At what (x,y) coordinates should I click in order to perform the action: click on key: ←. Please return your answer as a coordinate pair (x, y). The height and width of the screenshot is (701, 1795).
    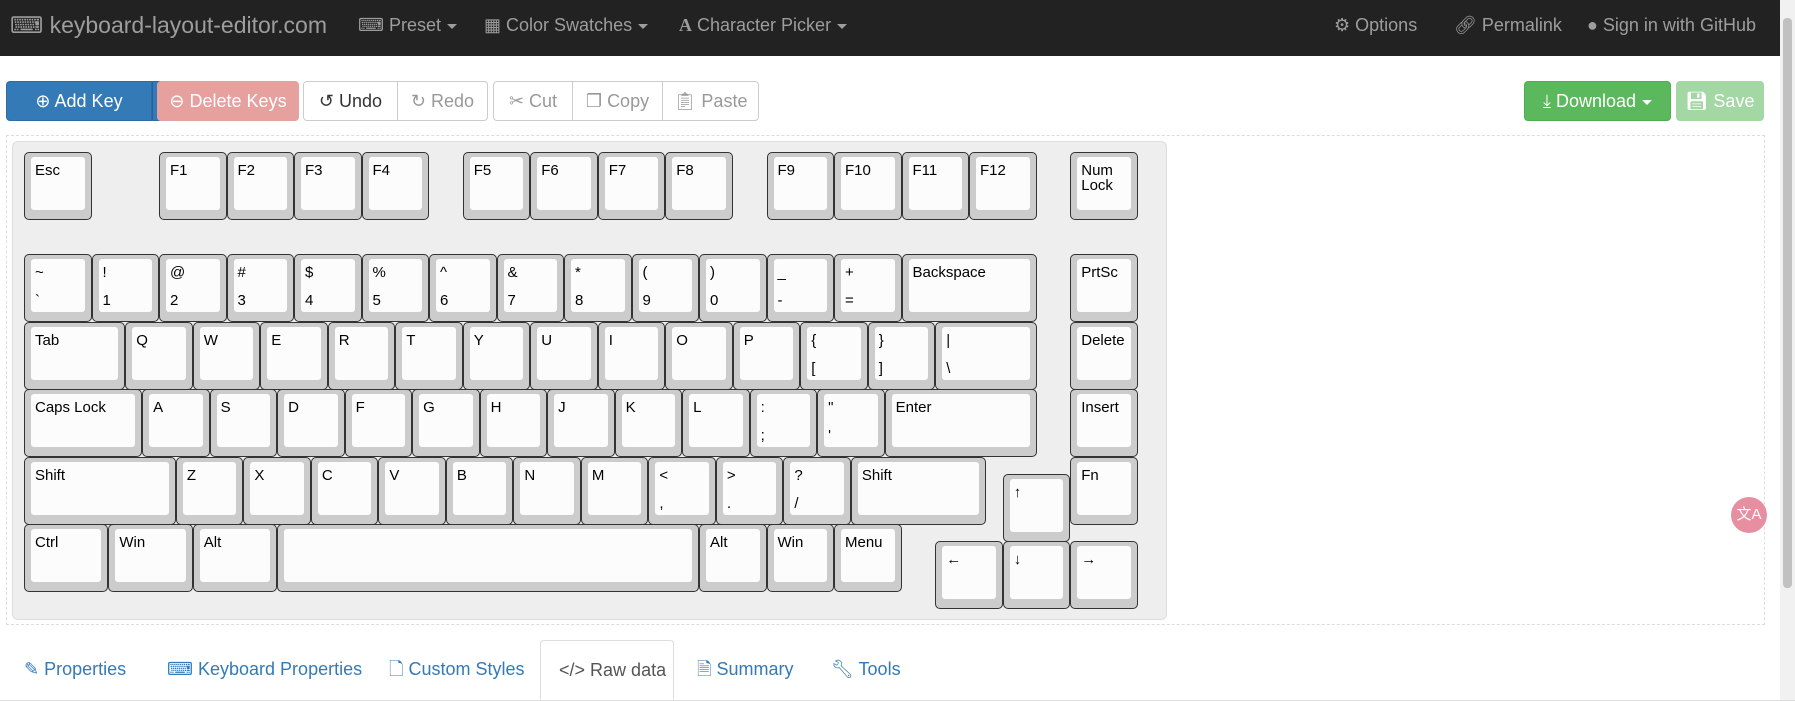
    Looking at the image, I should click on (969, 575).